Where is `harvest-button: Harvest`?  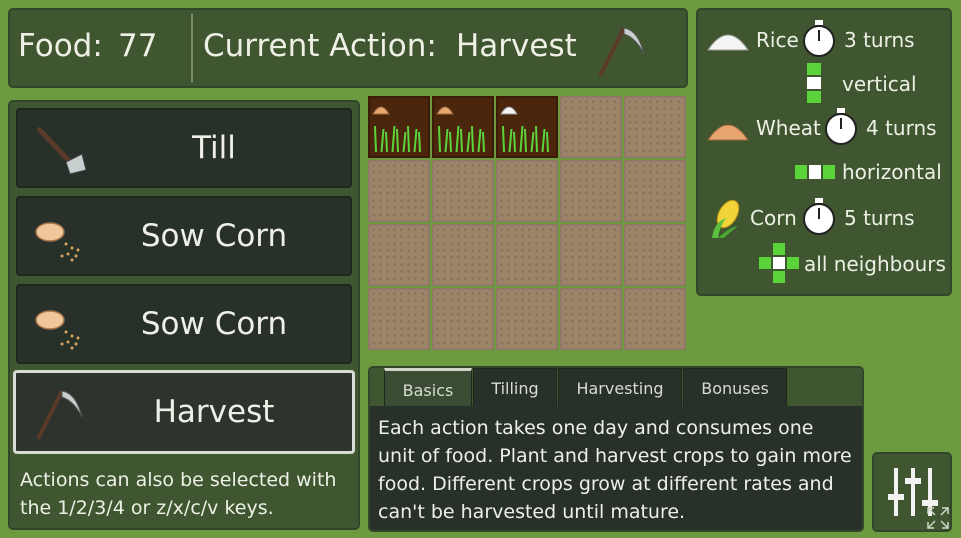
harvest-button: Harvest is located at coordinates (184, 412).